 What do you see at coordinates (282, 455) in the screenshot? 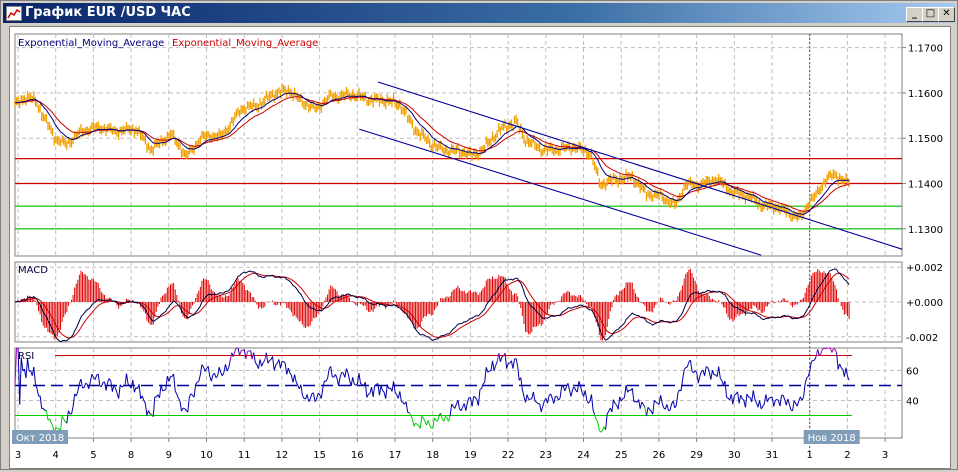
I see `date-axis-label: 12` at bounding box center [282, 455].